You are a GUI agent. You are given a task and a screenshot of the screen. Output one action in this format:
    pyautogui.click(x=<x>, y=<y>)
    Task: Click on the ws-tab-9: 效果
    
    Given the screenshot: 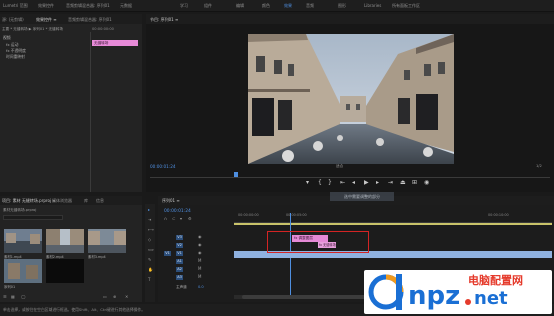 What is the action you would take?
    pyautogui.click(x=288, y=6)
    